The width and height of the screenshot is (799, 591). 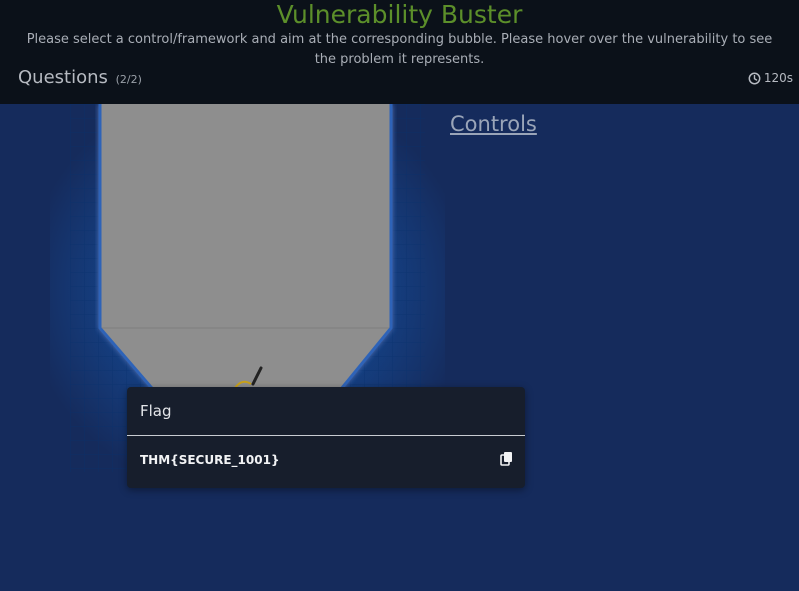 What do you see at coordinates (209, 460) in the screenshot?
I see `flag-value: THM{SECURE_1001}` at bounding box center [209, 460].